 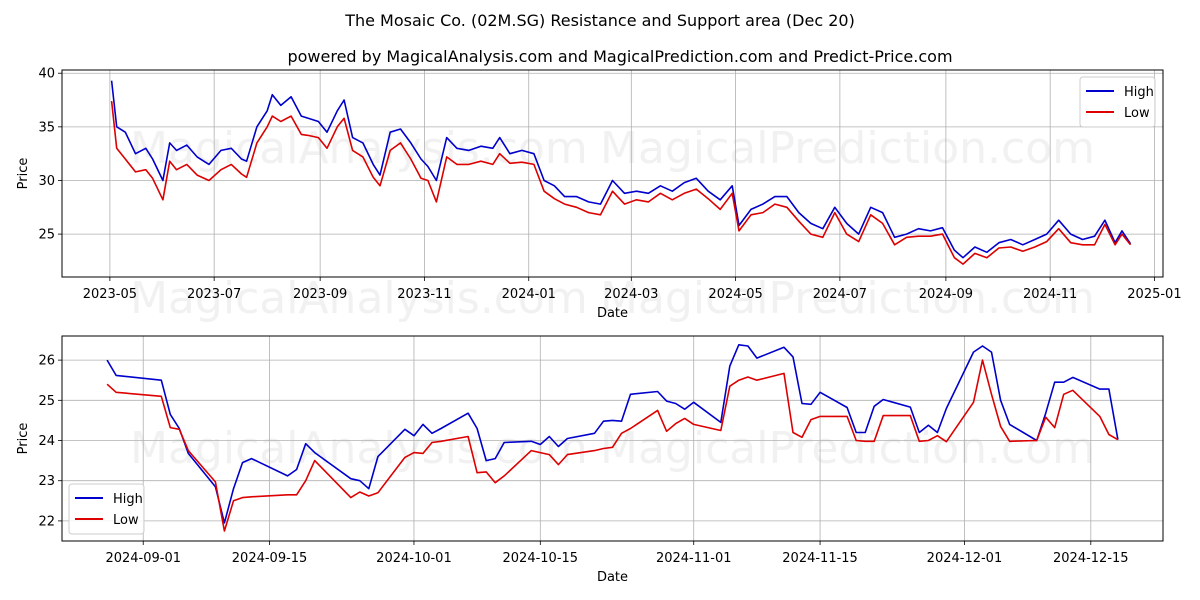 What do you see at coordinates (359, 148) in the screenshot?
I see `watermark-analysis-top: MagicalAnalysis.com` at bounding box center [359, 148].